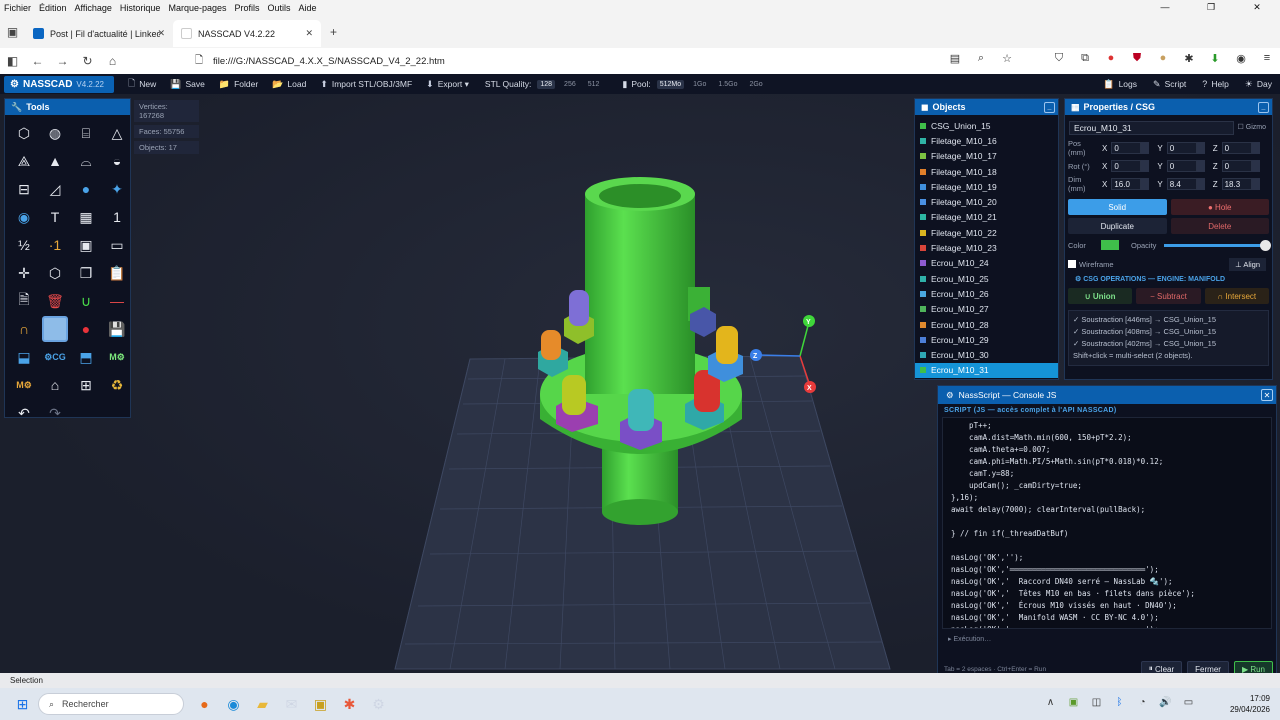  Describe the element at coordinates (233, 704) in the screenshot. I see `edge-icon: ◉` at that location.